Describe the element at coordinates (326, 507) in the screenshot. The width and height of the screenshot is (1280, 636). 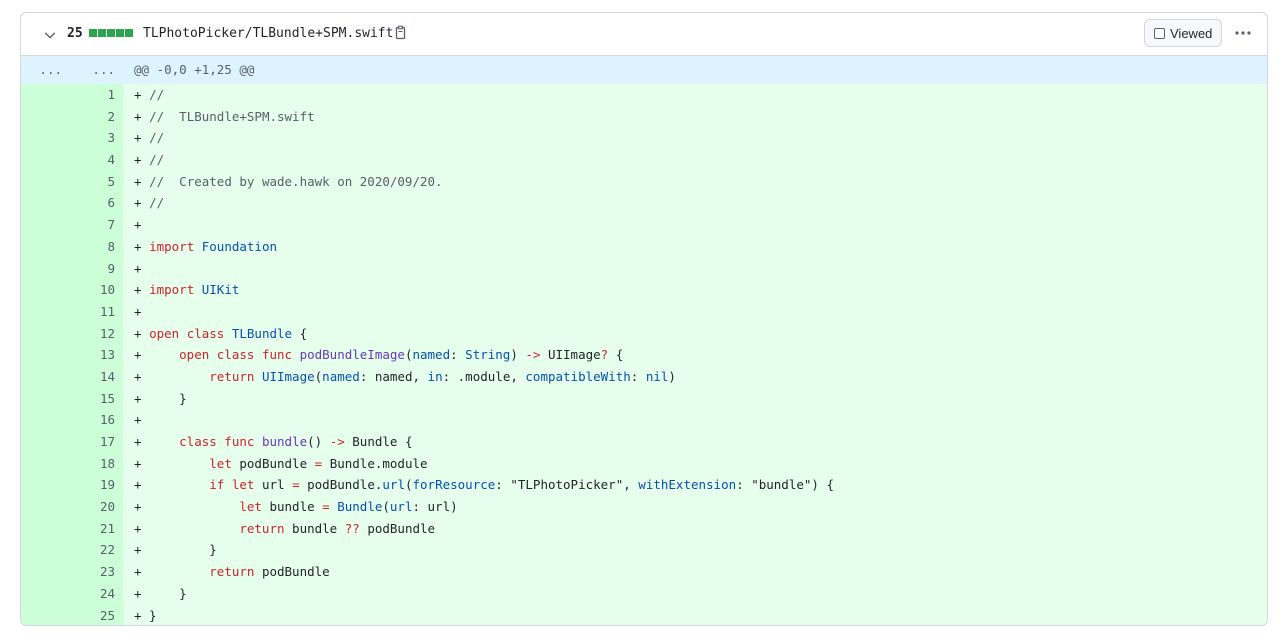
I see `code-token: =` at that location.